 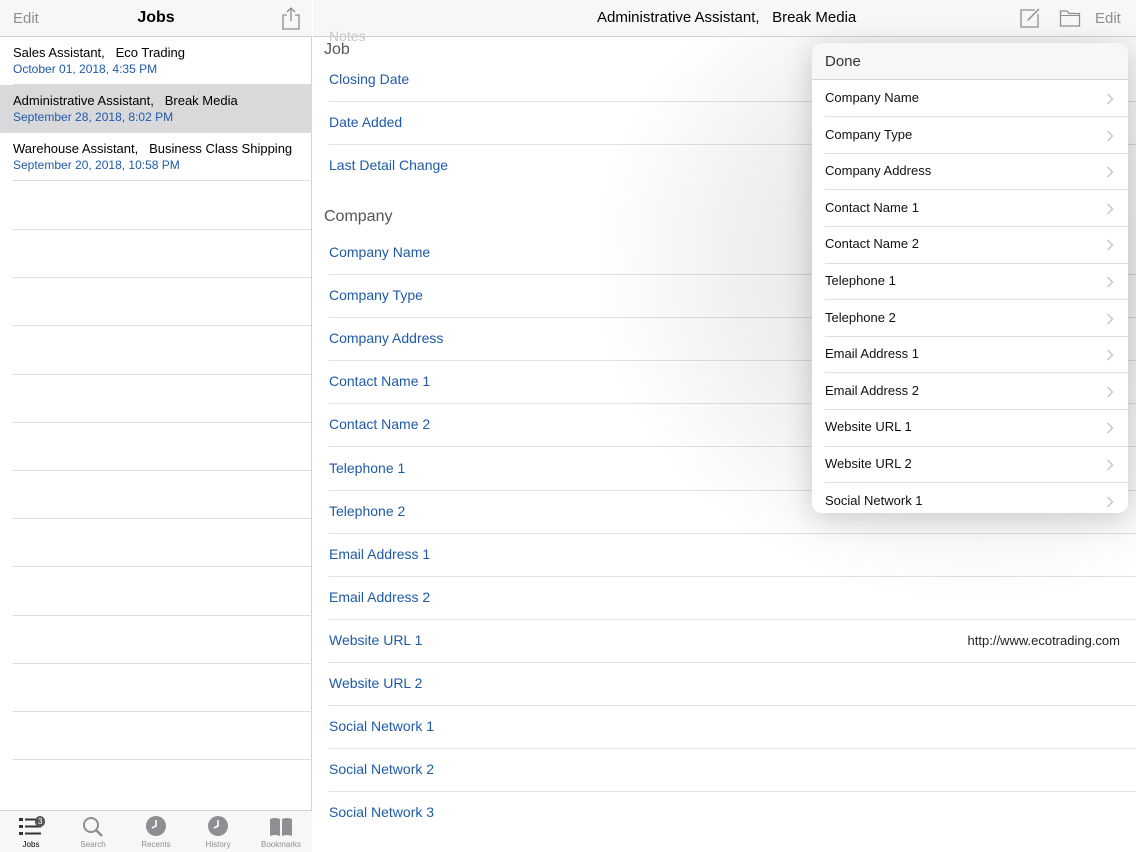 What do you see at coordinates (872, 97) in the screenshot?
I see `popover-item-label: Company Name` at bounding box center [872, 97].